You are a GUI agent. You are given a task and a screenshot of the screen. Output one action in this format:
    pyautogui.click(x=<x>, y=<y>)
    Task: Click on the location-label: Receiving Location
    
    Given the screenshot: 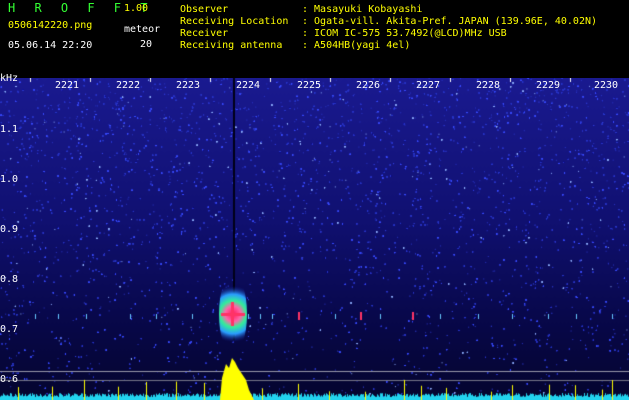 What is the action you would take?
    pyautogui.click(x=234, y=21)
    